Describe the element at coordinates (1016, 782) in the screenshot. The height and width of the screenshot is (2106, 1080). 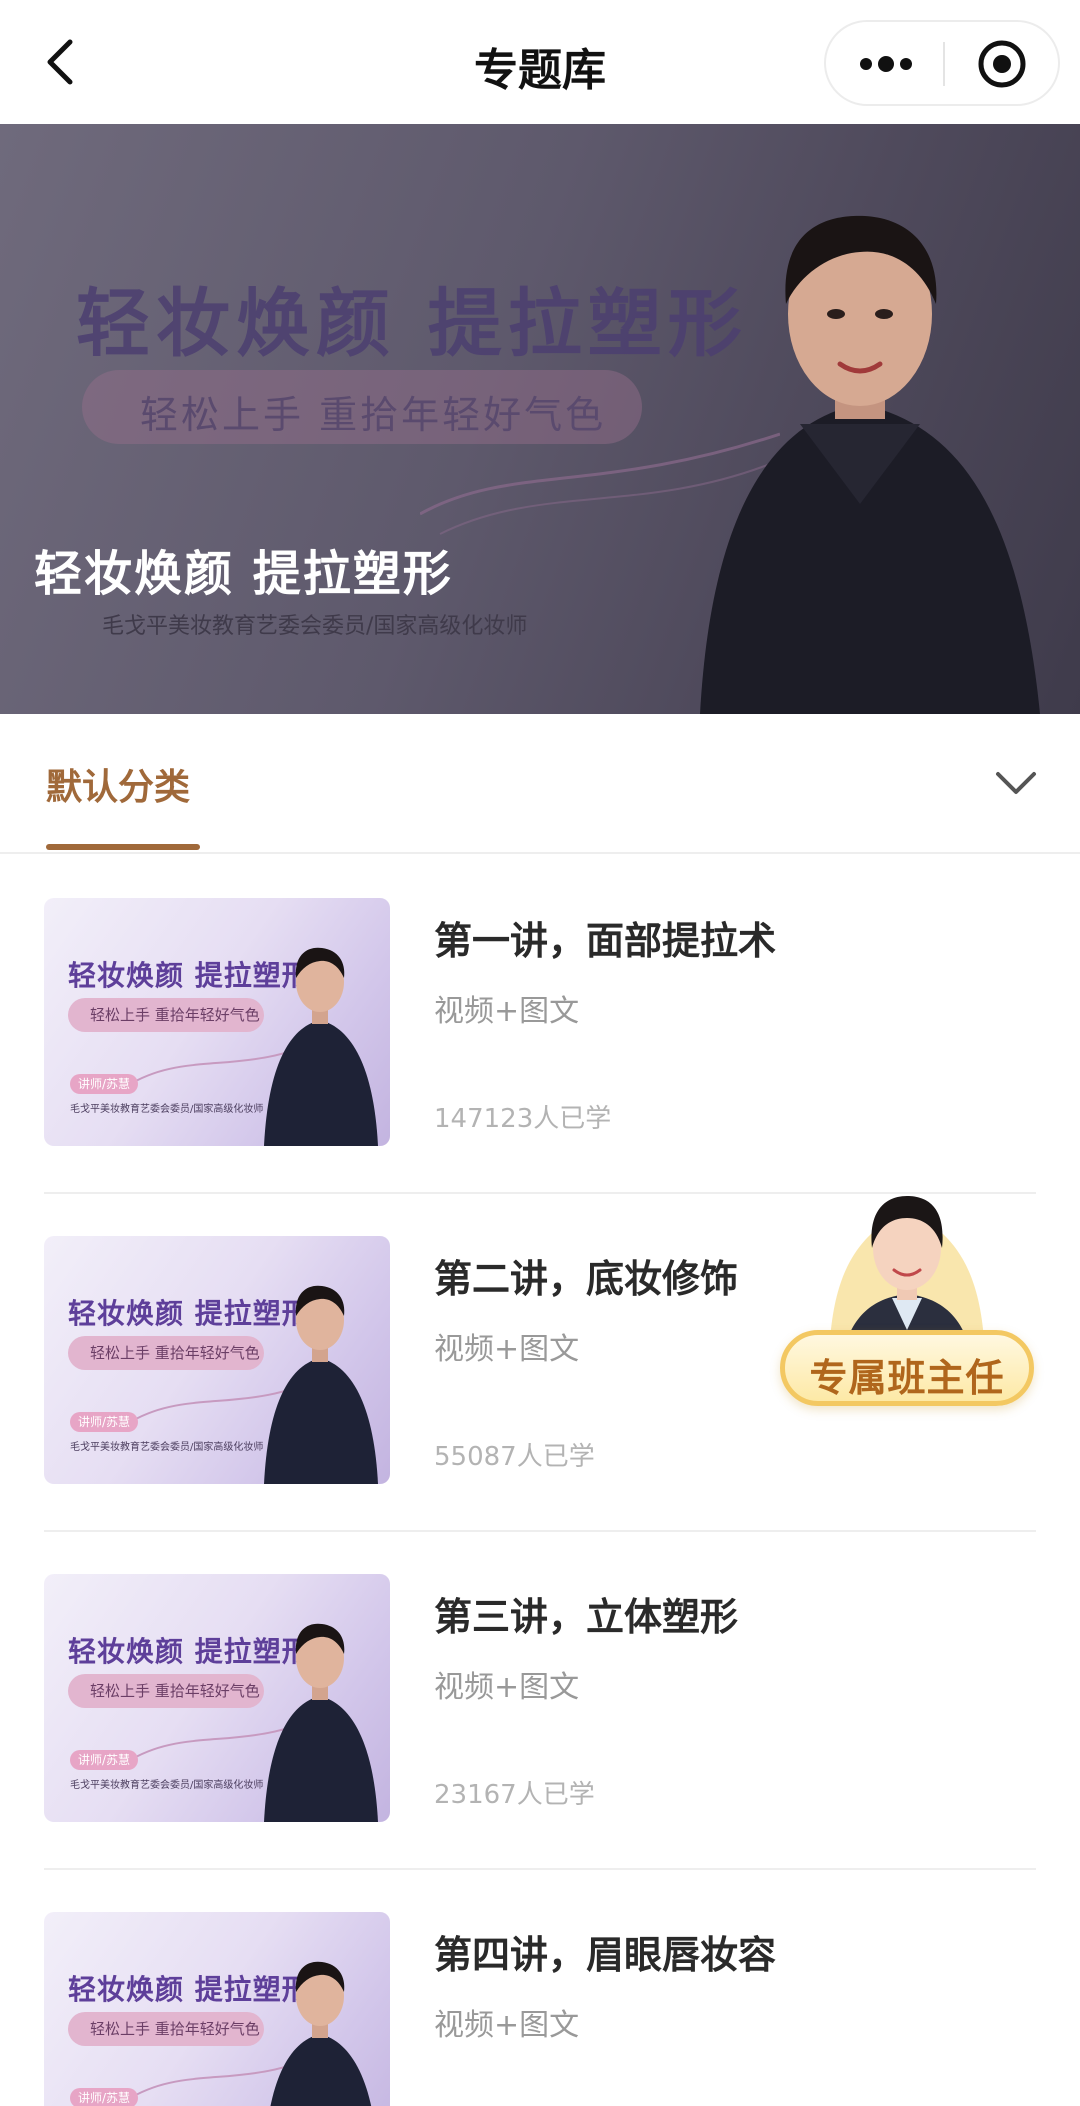
I see `chevron-down-icon` at that location.